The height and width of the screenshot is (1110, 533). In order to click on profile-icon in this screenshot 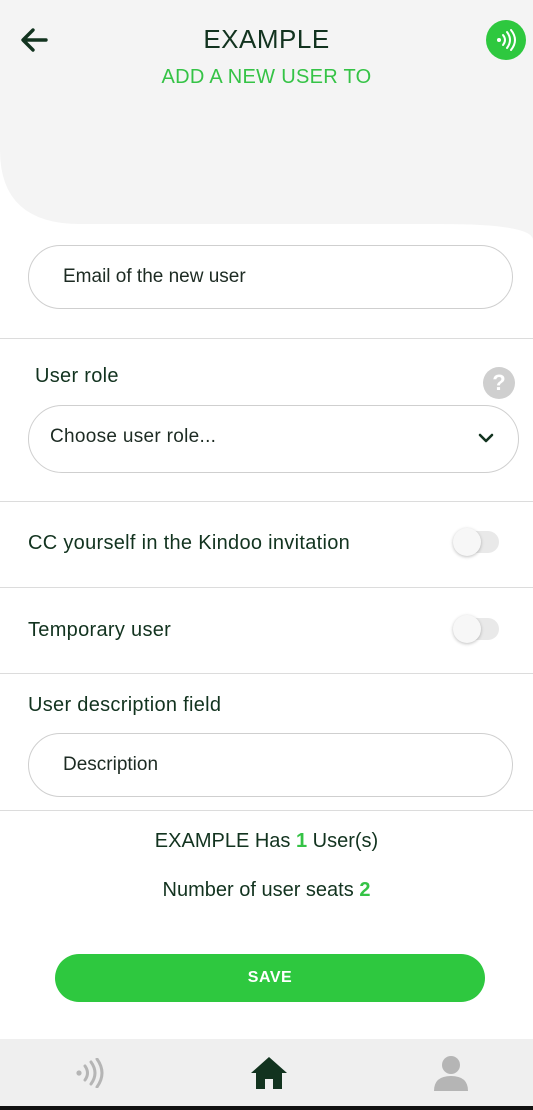, I will do `click(451, 1073)`.